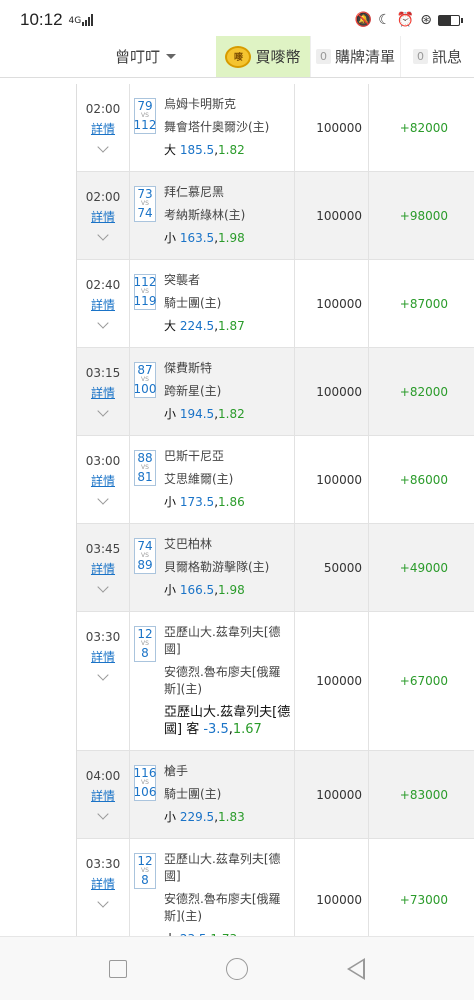 Image resolution: width=474 pixels, height=1000 pixels. Describe the element at coordinates (145, 389) in the screenshot. I see `score-away: 100` at that location.